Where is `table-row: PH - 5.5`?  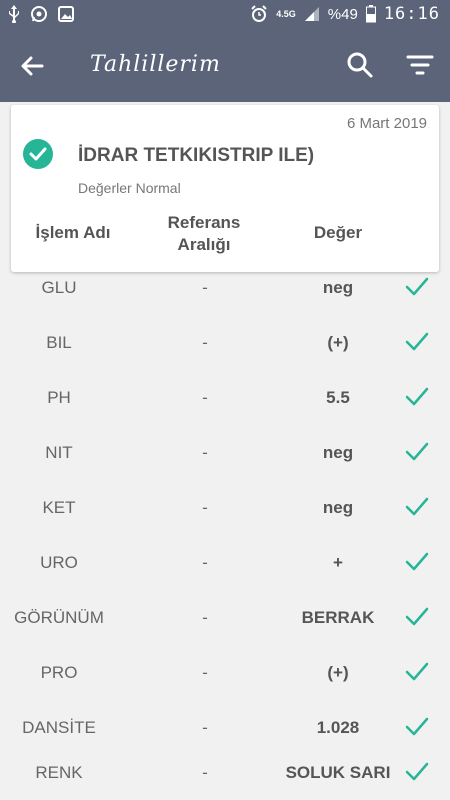 table-row: PH - 5.5 is located at coordinates (225, 397).